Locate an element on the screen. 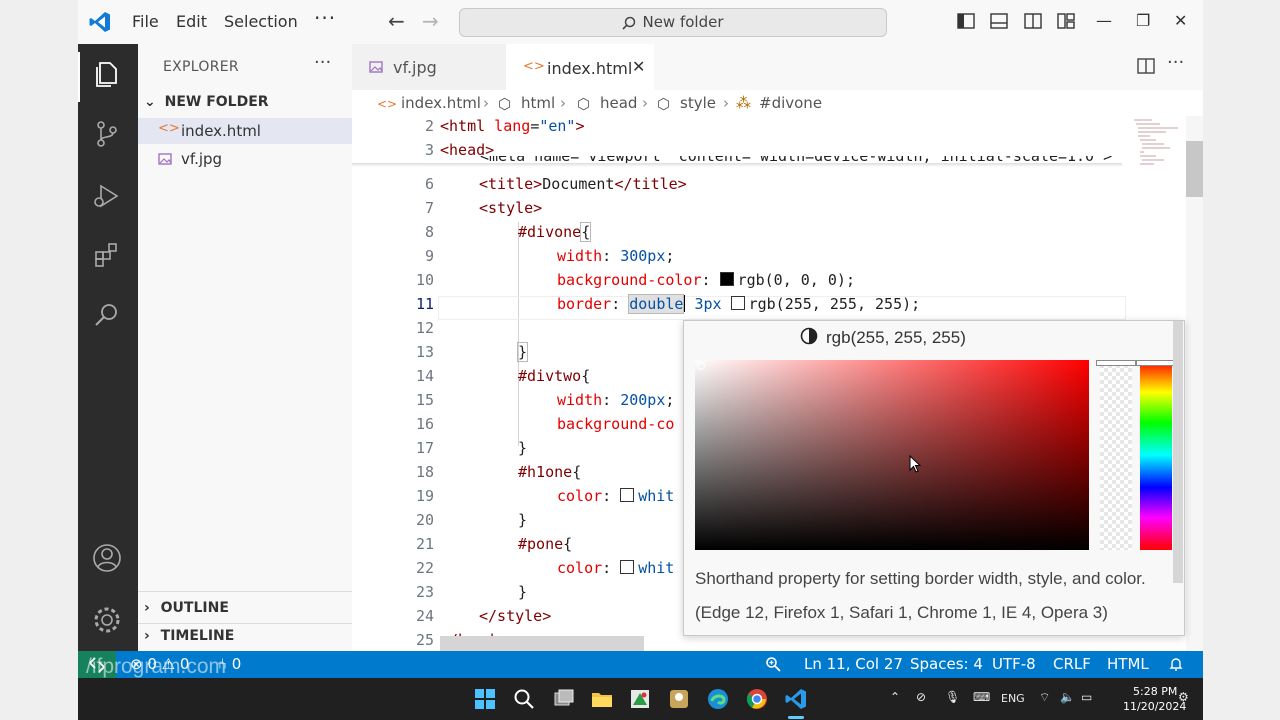 The width and height of the screenshot is (1280, 720). color-picker-header: rgb(255, 255, 255) is located at coordinates (934, 337).